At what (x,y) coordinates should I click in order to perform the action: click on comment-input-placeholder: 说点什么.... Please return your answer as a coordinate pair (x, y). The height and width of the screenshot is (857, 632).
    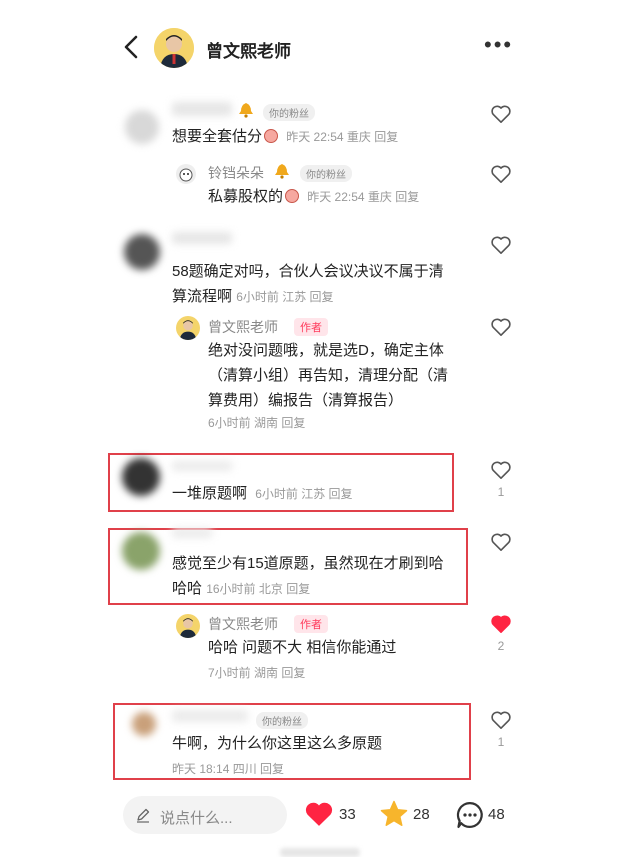
    Looking at the image, I should click on (196, 817).